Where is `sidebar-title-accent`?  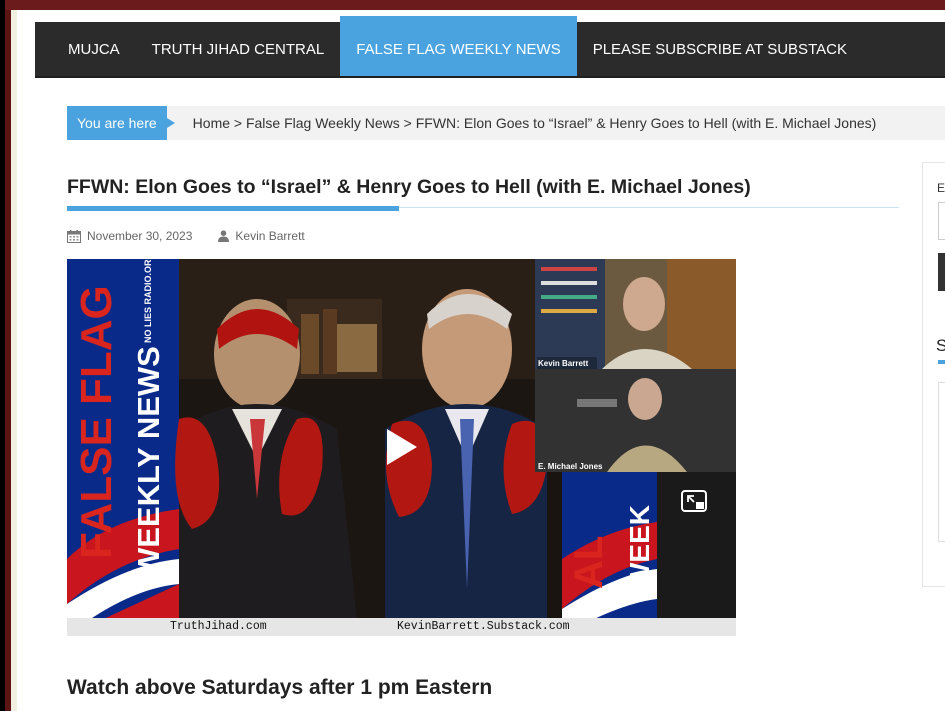
sidebar-title-accent is located at coordinates (941, 362).